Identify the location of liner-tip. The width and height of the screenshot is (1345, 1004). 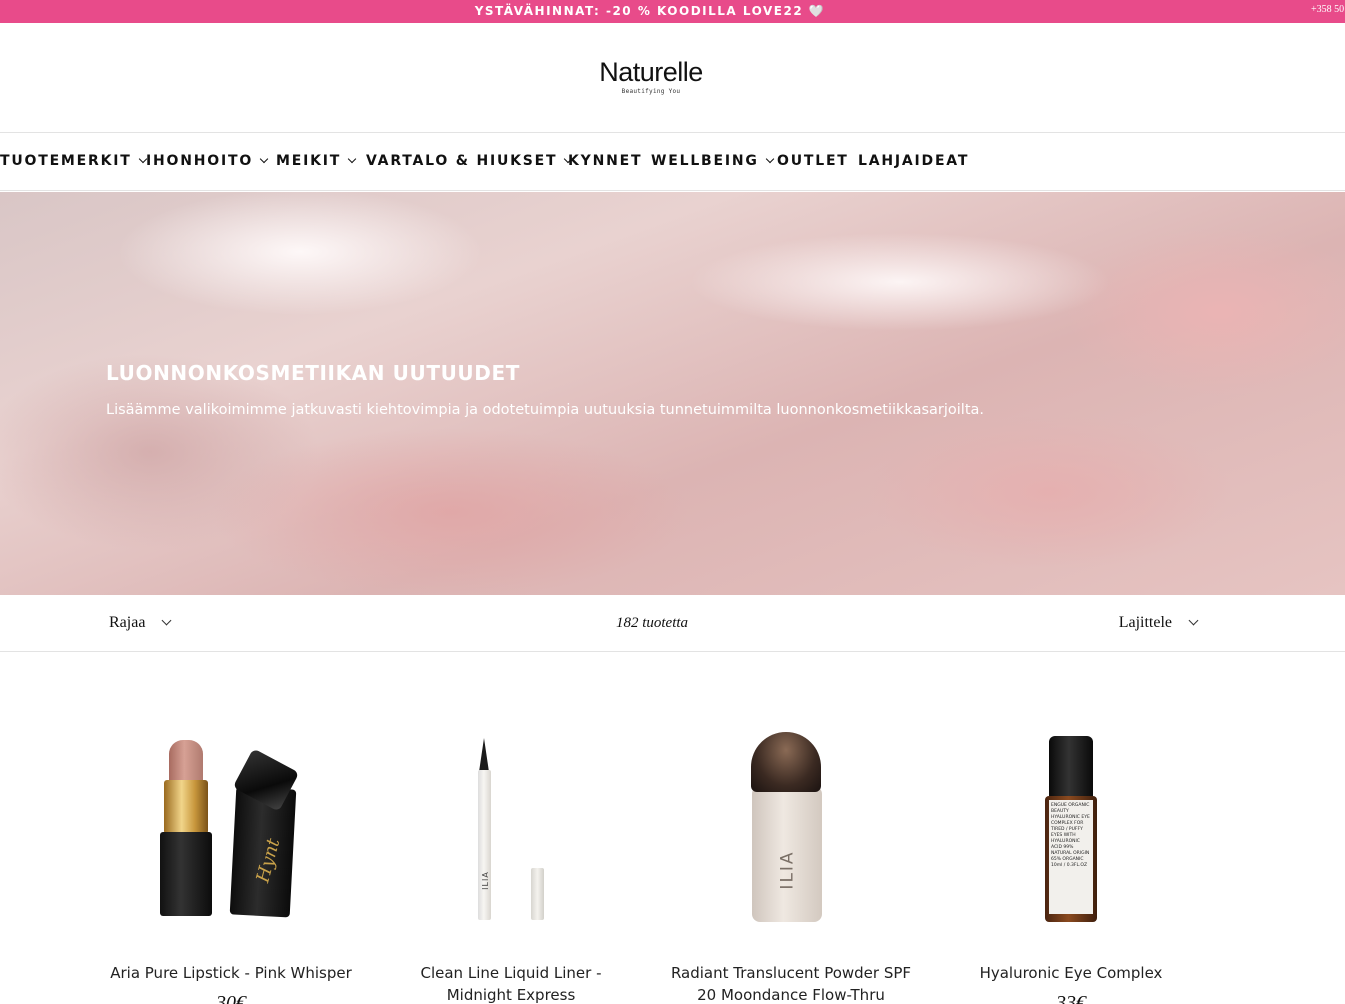
(484, 755).